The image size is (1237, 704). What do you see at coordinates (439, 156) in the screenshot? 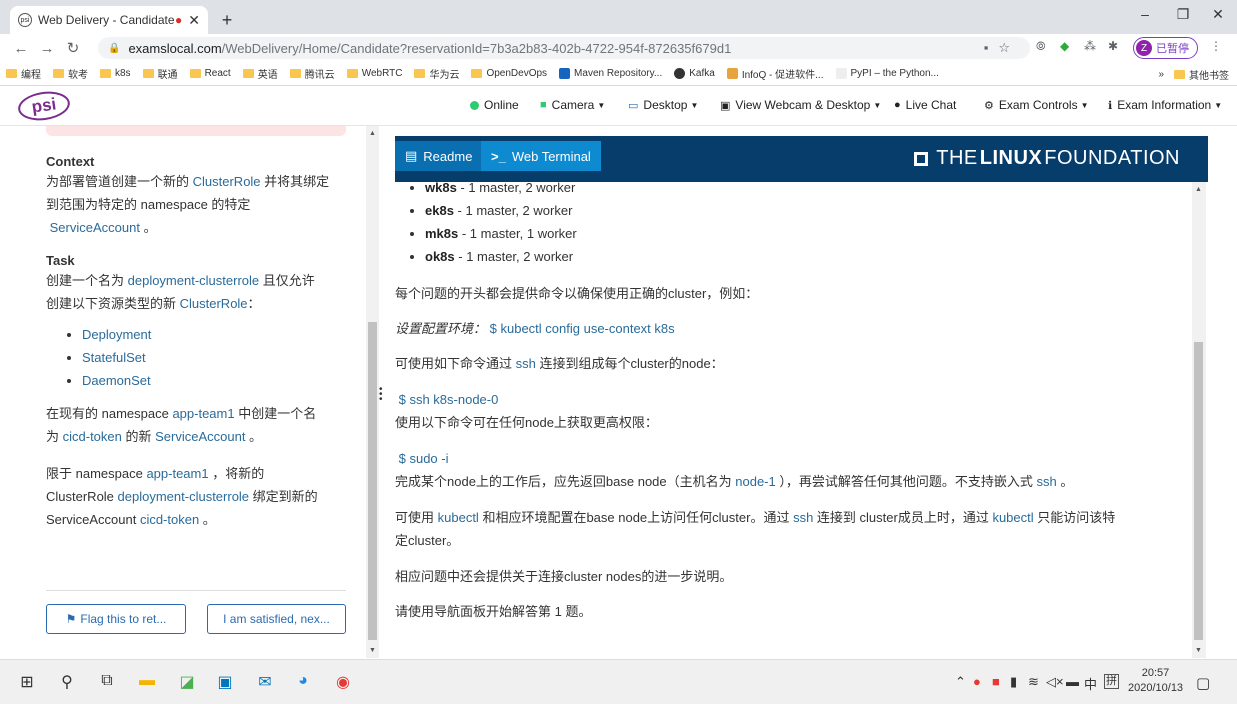
I see `tab-readme: ▤ Readme` at bounding box center [439, 156].